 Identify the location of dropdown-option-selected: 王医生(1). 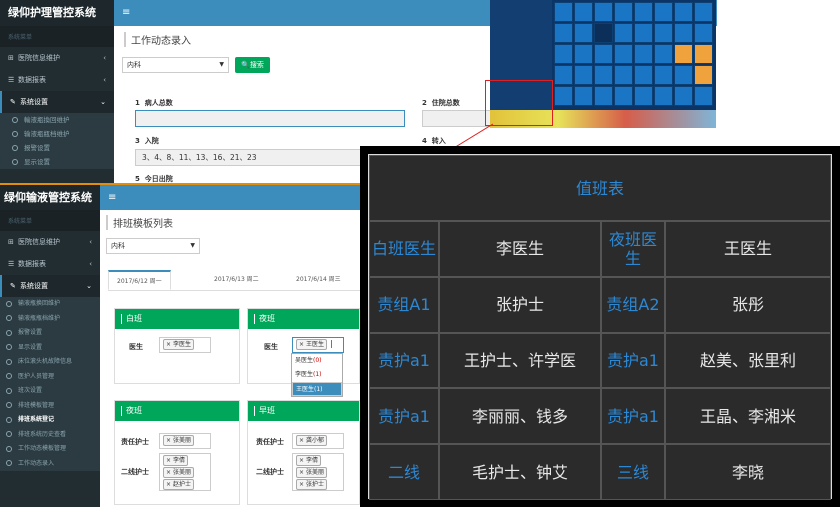
(317, 389).